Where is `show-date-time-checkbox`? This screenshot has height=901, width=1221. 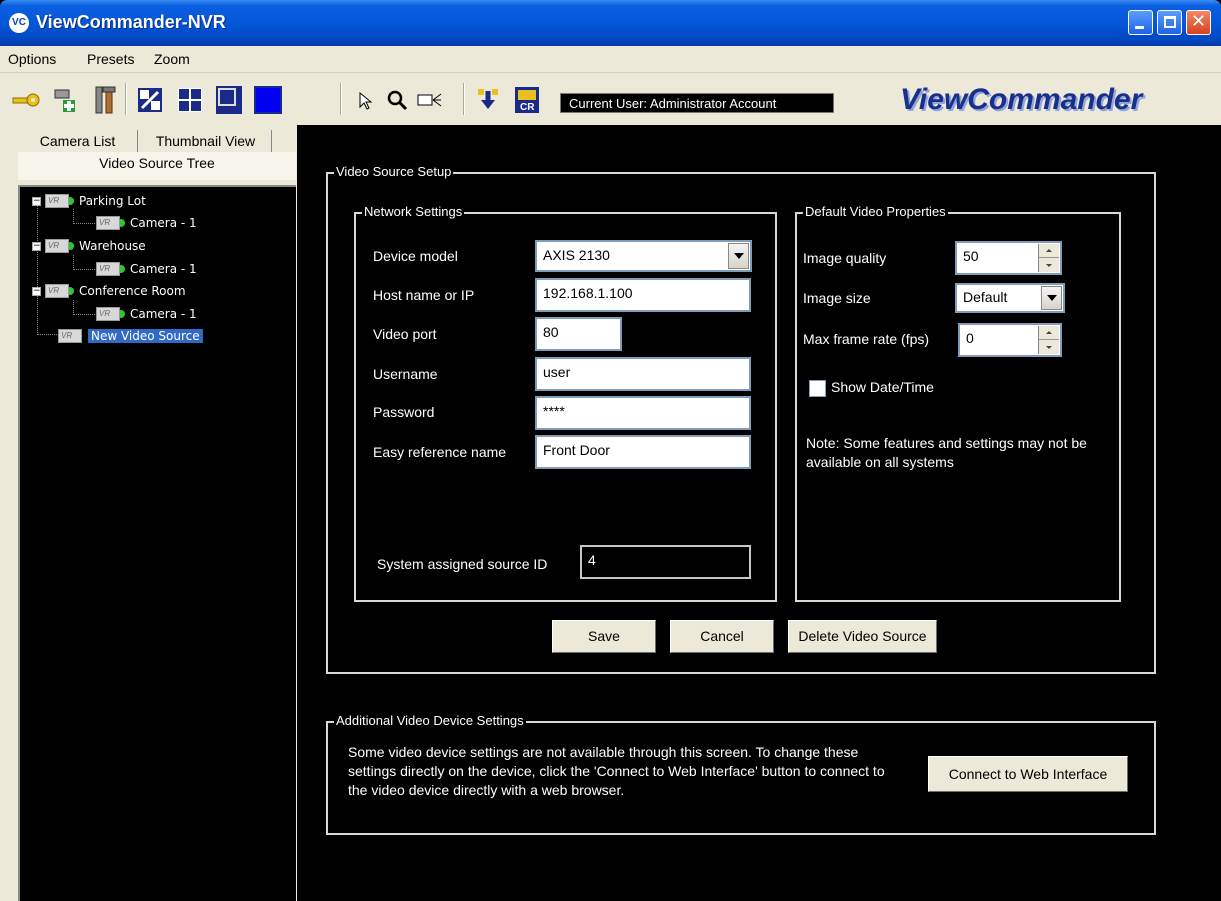 show-date-time-checkbox is located at coordinates (817, 388).